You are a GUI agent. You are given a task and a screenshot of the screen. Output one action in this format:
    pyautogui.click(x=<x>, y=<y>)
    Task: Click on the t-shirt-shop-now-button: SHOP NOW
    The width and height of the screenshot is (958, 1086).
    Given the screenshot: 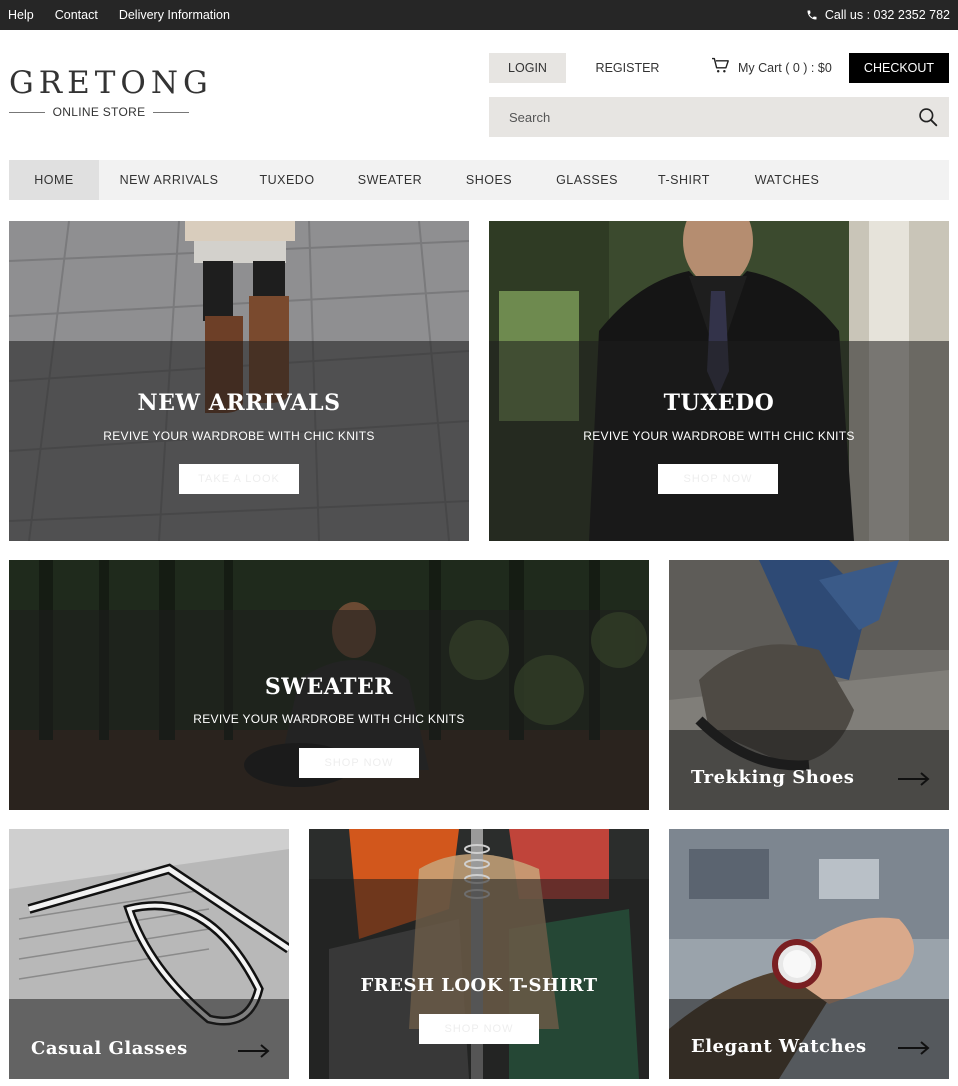 What is the action you would take?
    pyautogui.click(x=479, y=1029)
    